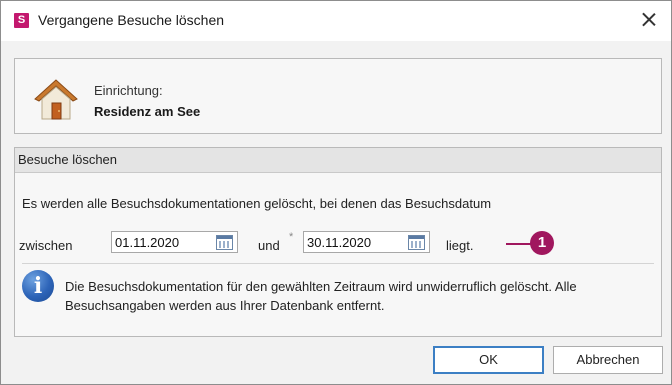 This screenshot has width=672, height=385. What do you see at coordinates (460, 245) in the screenshot?
I see `lies-label: liegt.` at bounding box center [460, 245].